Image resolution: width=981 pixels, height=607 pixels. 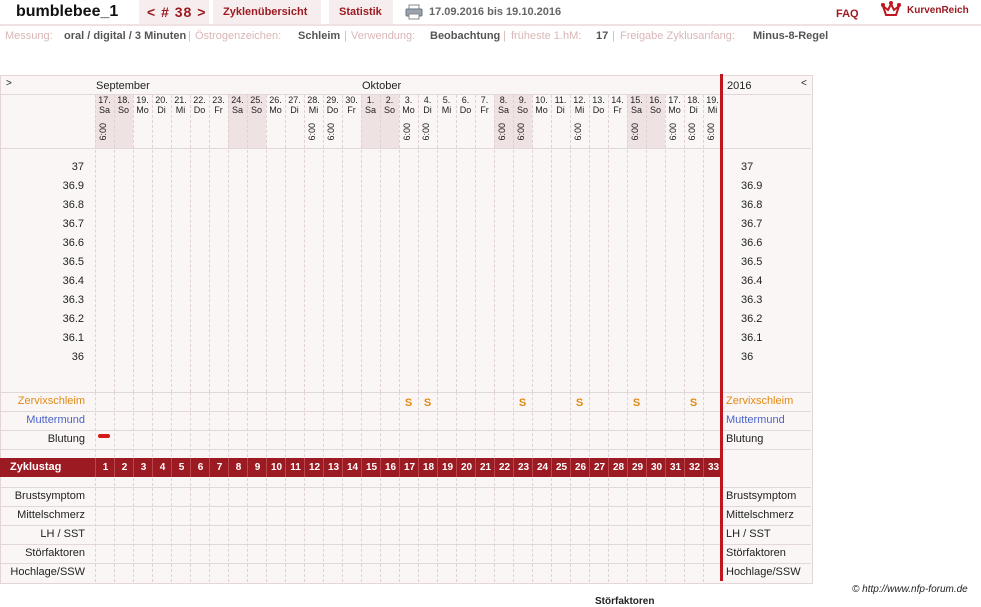 What do you see at coordinates (579, 105) in the screenshot?
I see `day-header: 12. Mi` at bounding box center [579, 105].